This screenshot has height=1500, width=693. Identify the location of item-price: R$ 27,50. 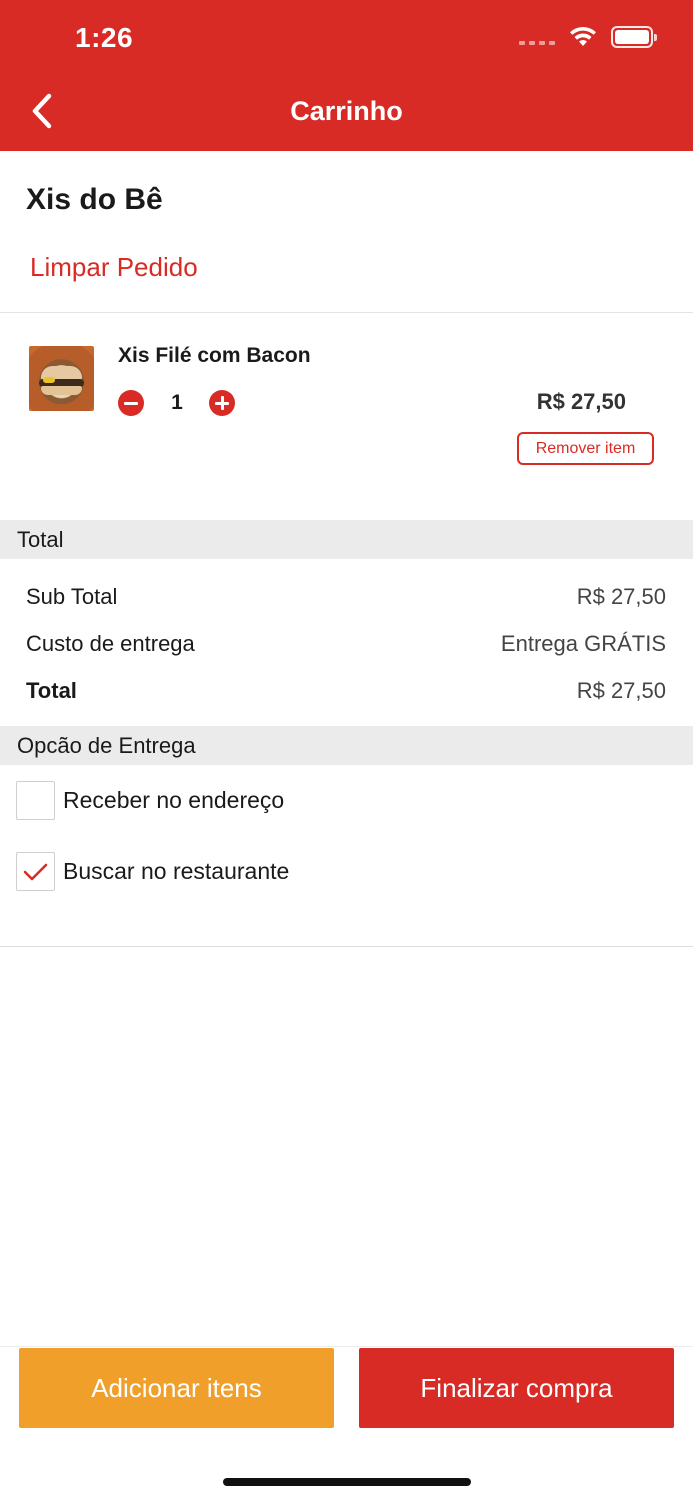
(581, 401).